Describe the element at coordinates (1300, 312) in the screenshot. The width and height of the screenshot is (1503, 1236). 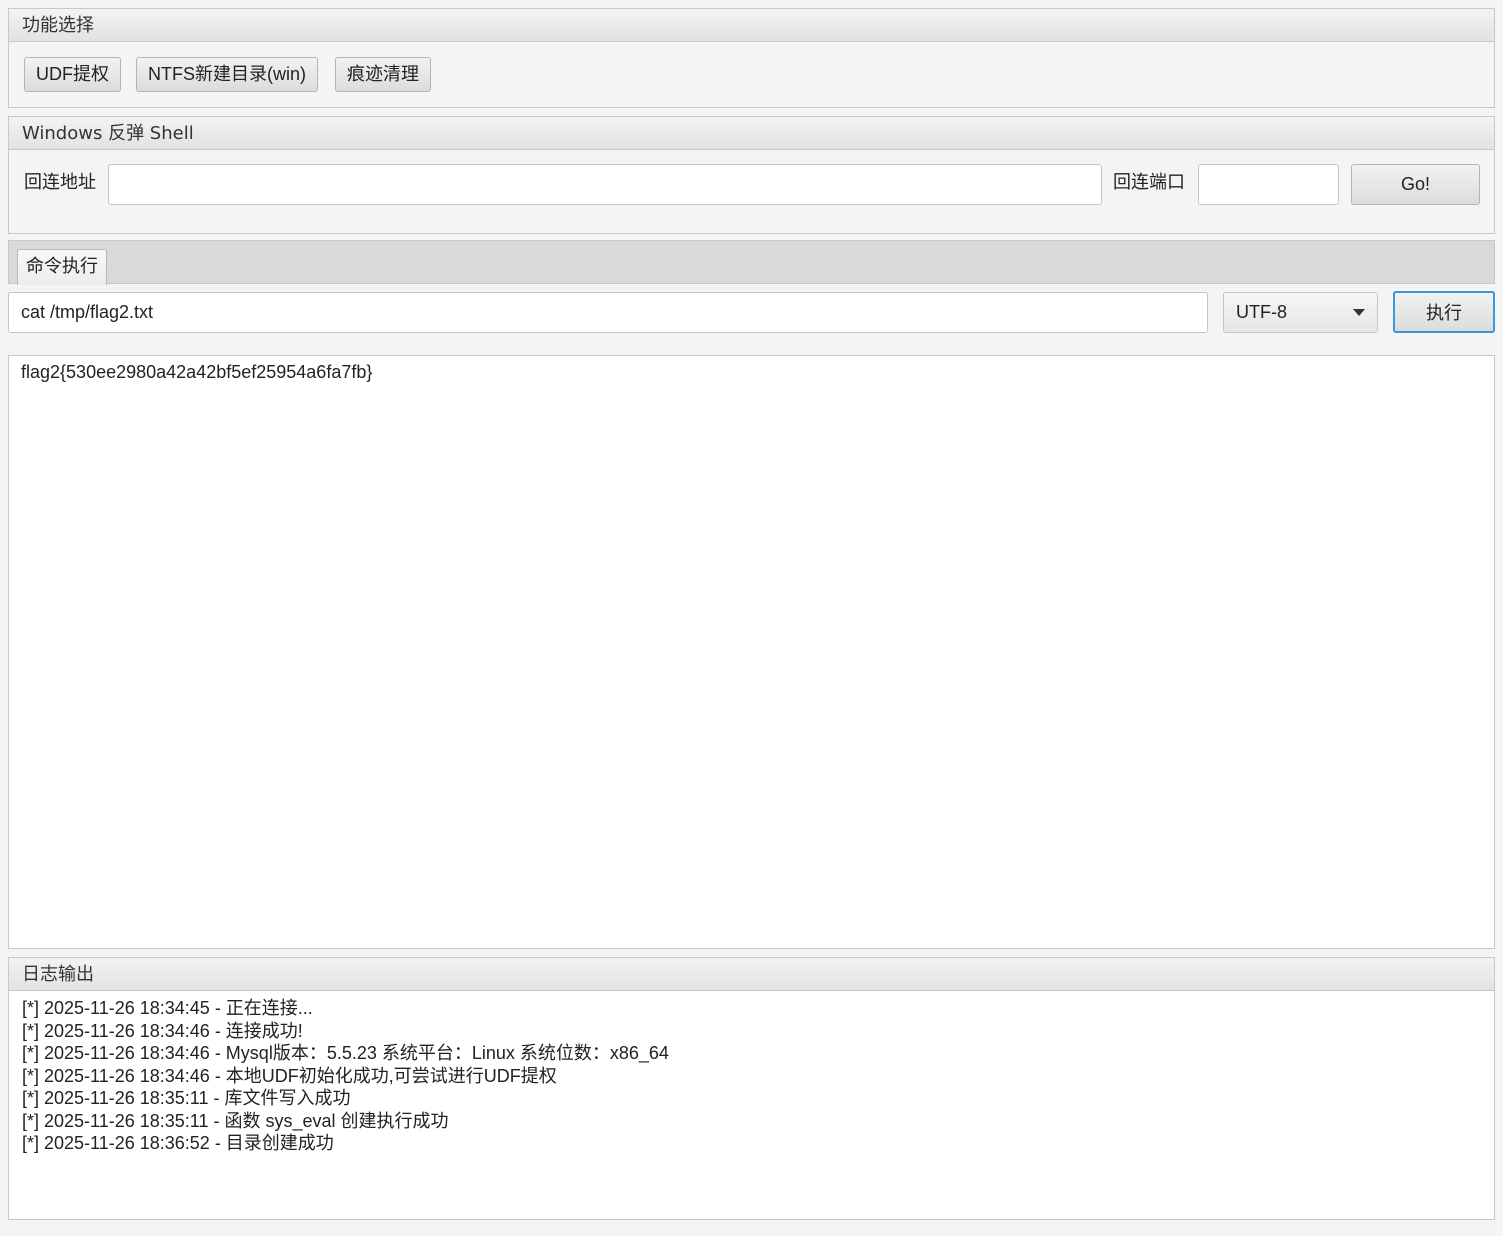
I see `encoding-select: UTF-8` at that location.